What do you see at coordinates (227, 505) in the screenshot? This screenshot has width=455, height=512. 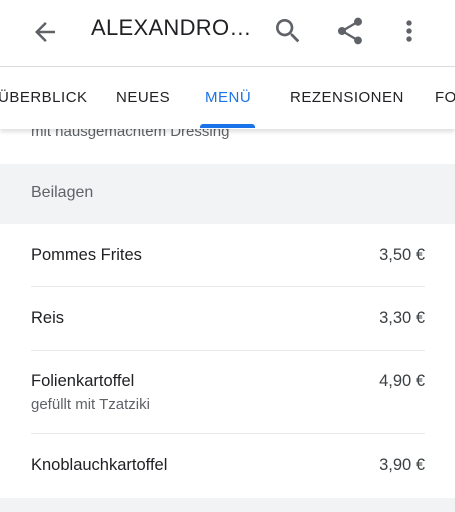 I see `next-category-header` at bounding box center [227, 505].